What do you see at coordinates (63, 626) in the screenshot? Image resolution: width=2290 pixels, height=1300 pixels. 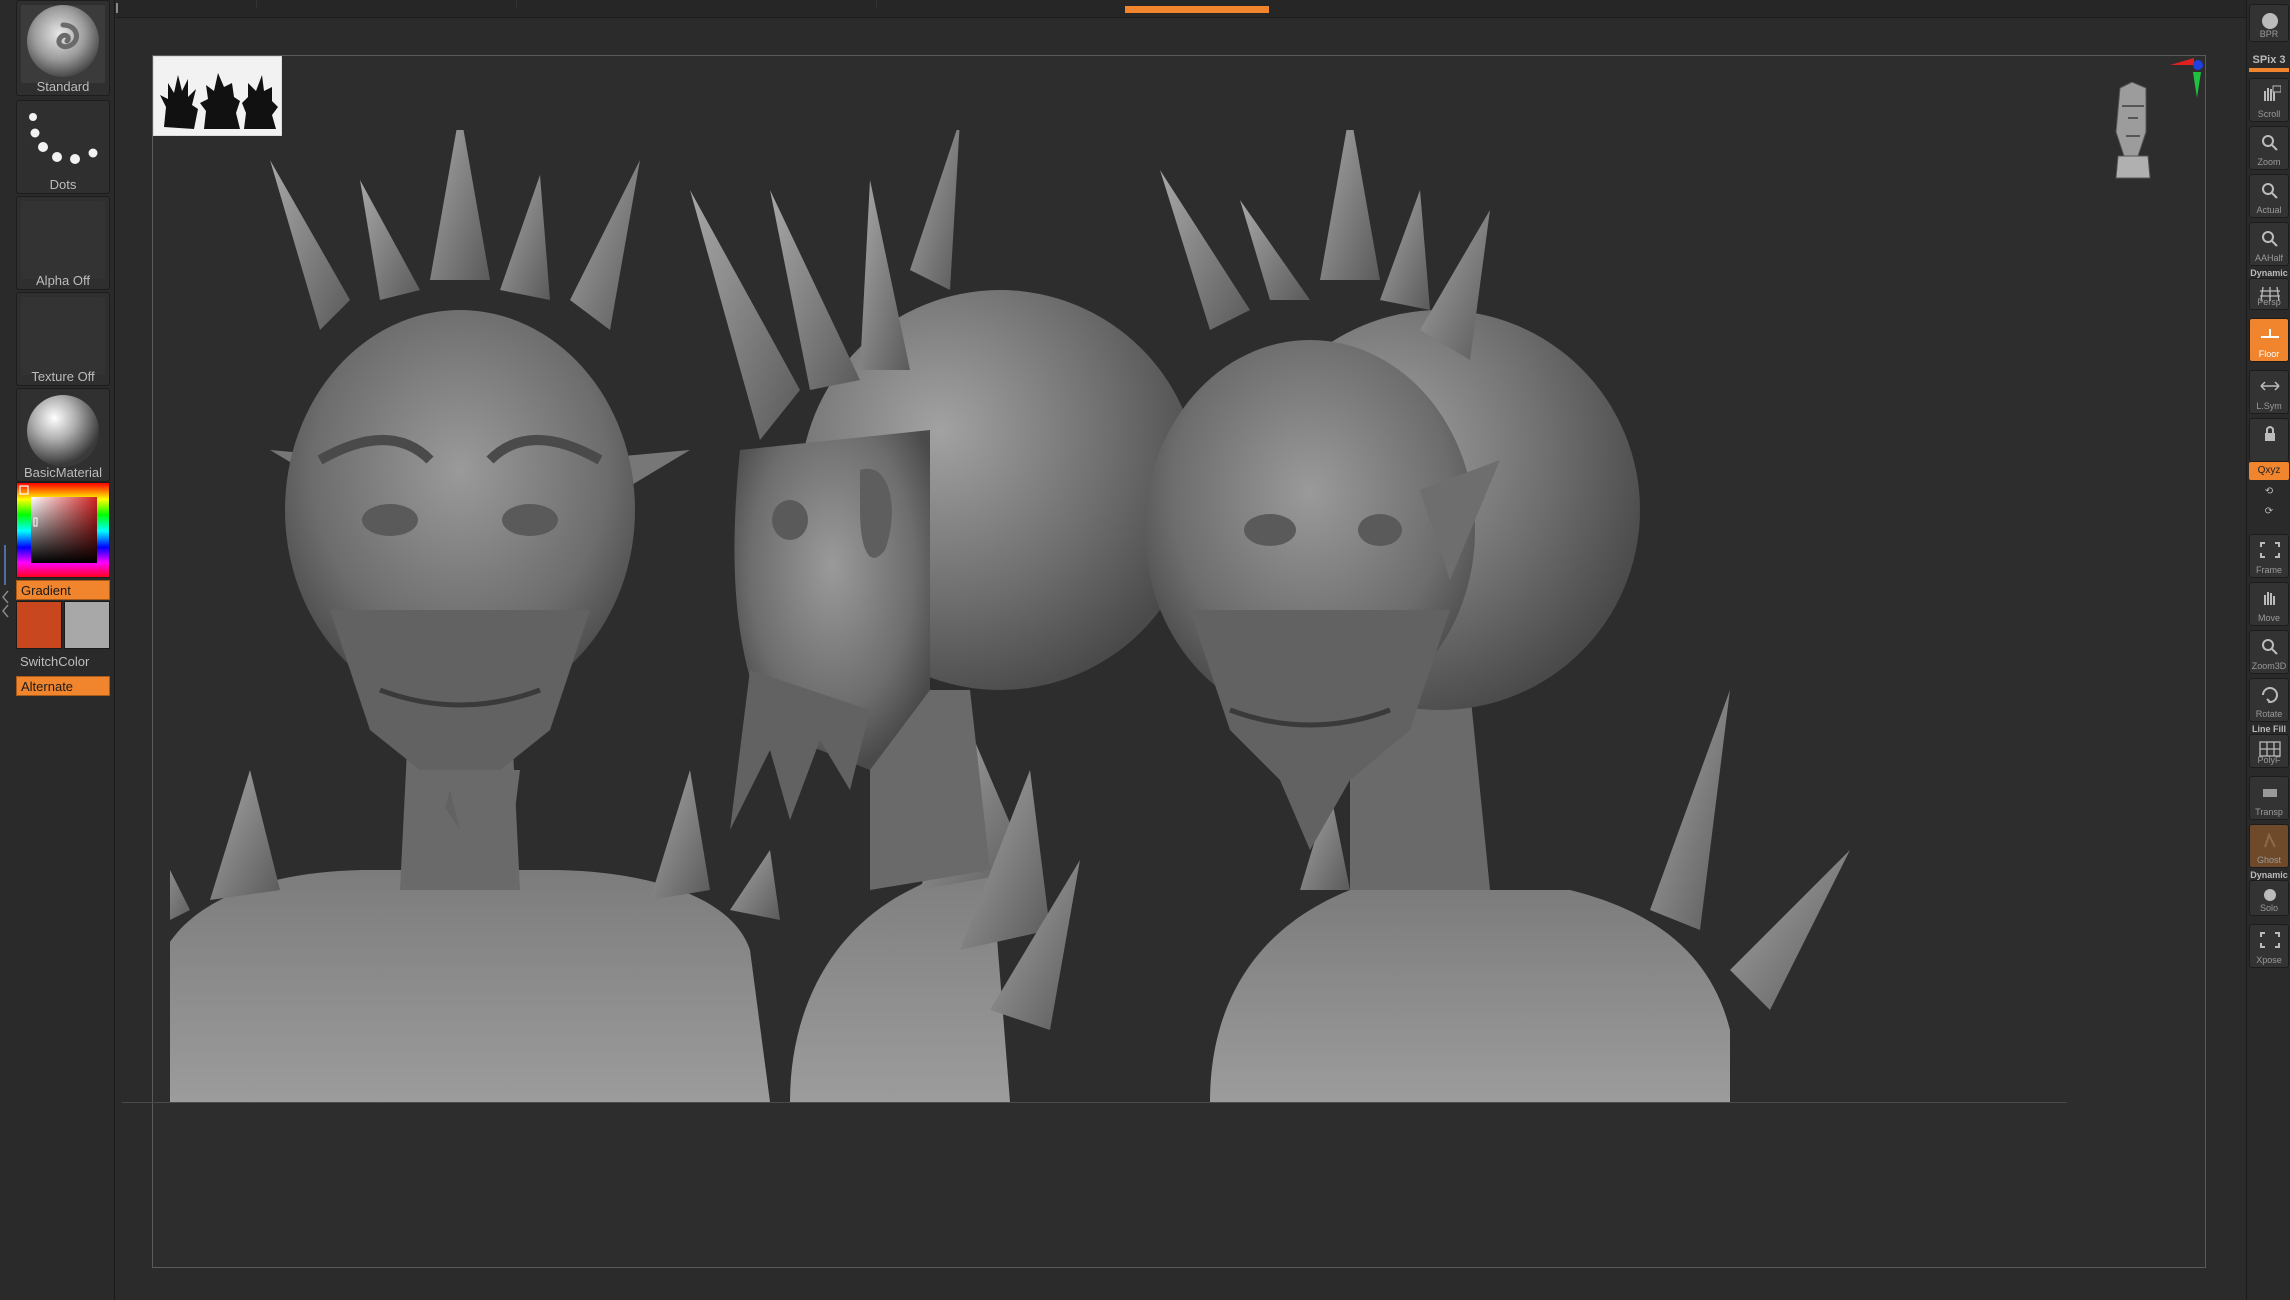 I see `color-swatches` at bounding box center [63, 626].